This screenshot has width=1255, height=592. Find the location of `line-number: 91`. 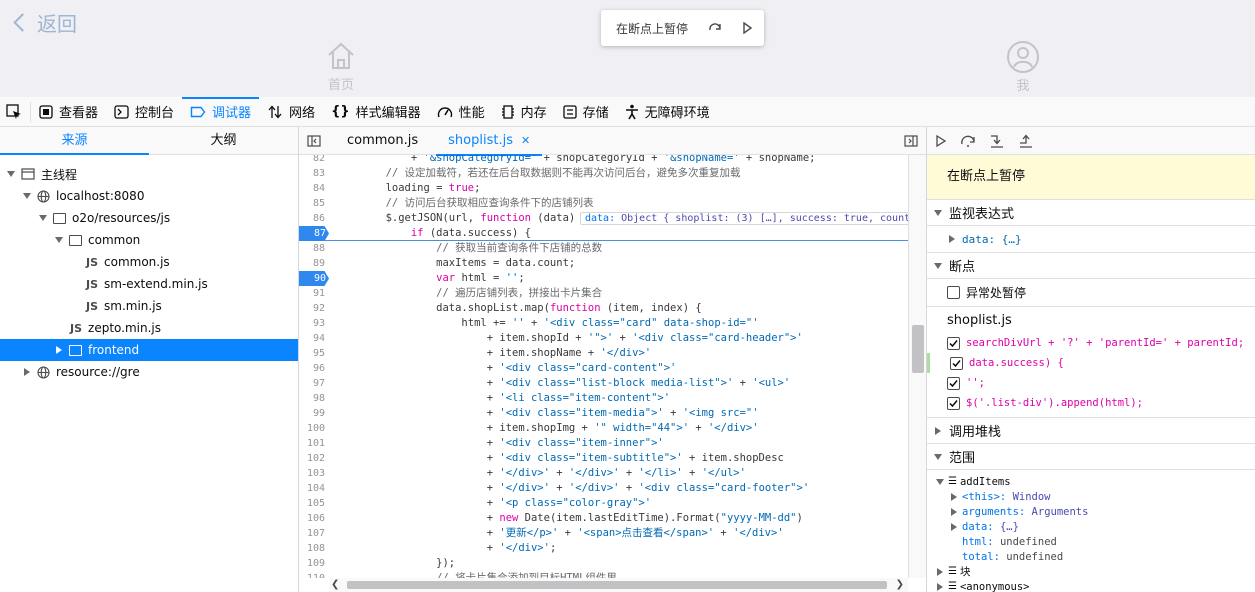

line-number: 91 is located at coordinates (312, 293).